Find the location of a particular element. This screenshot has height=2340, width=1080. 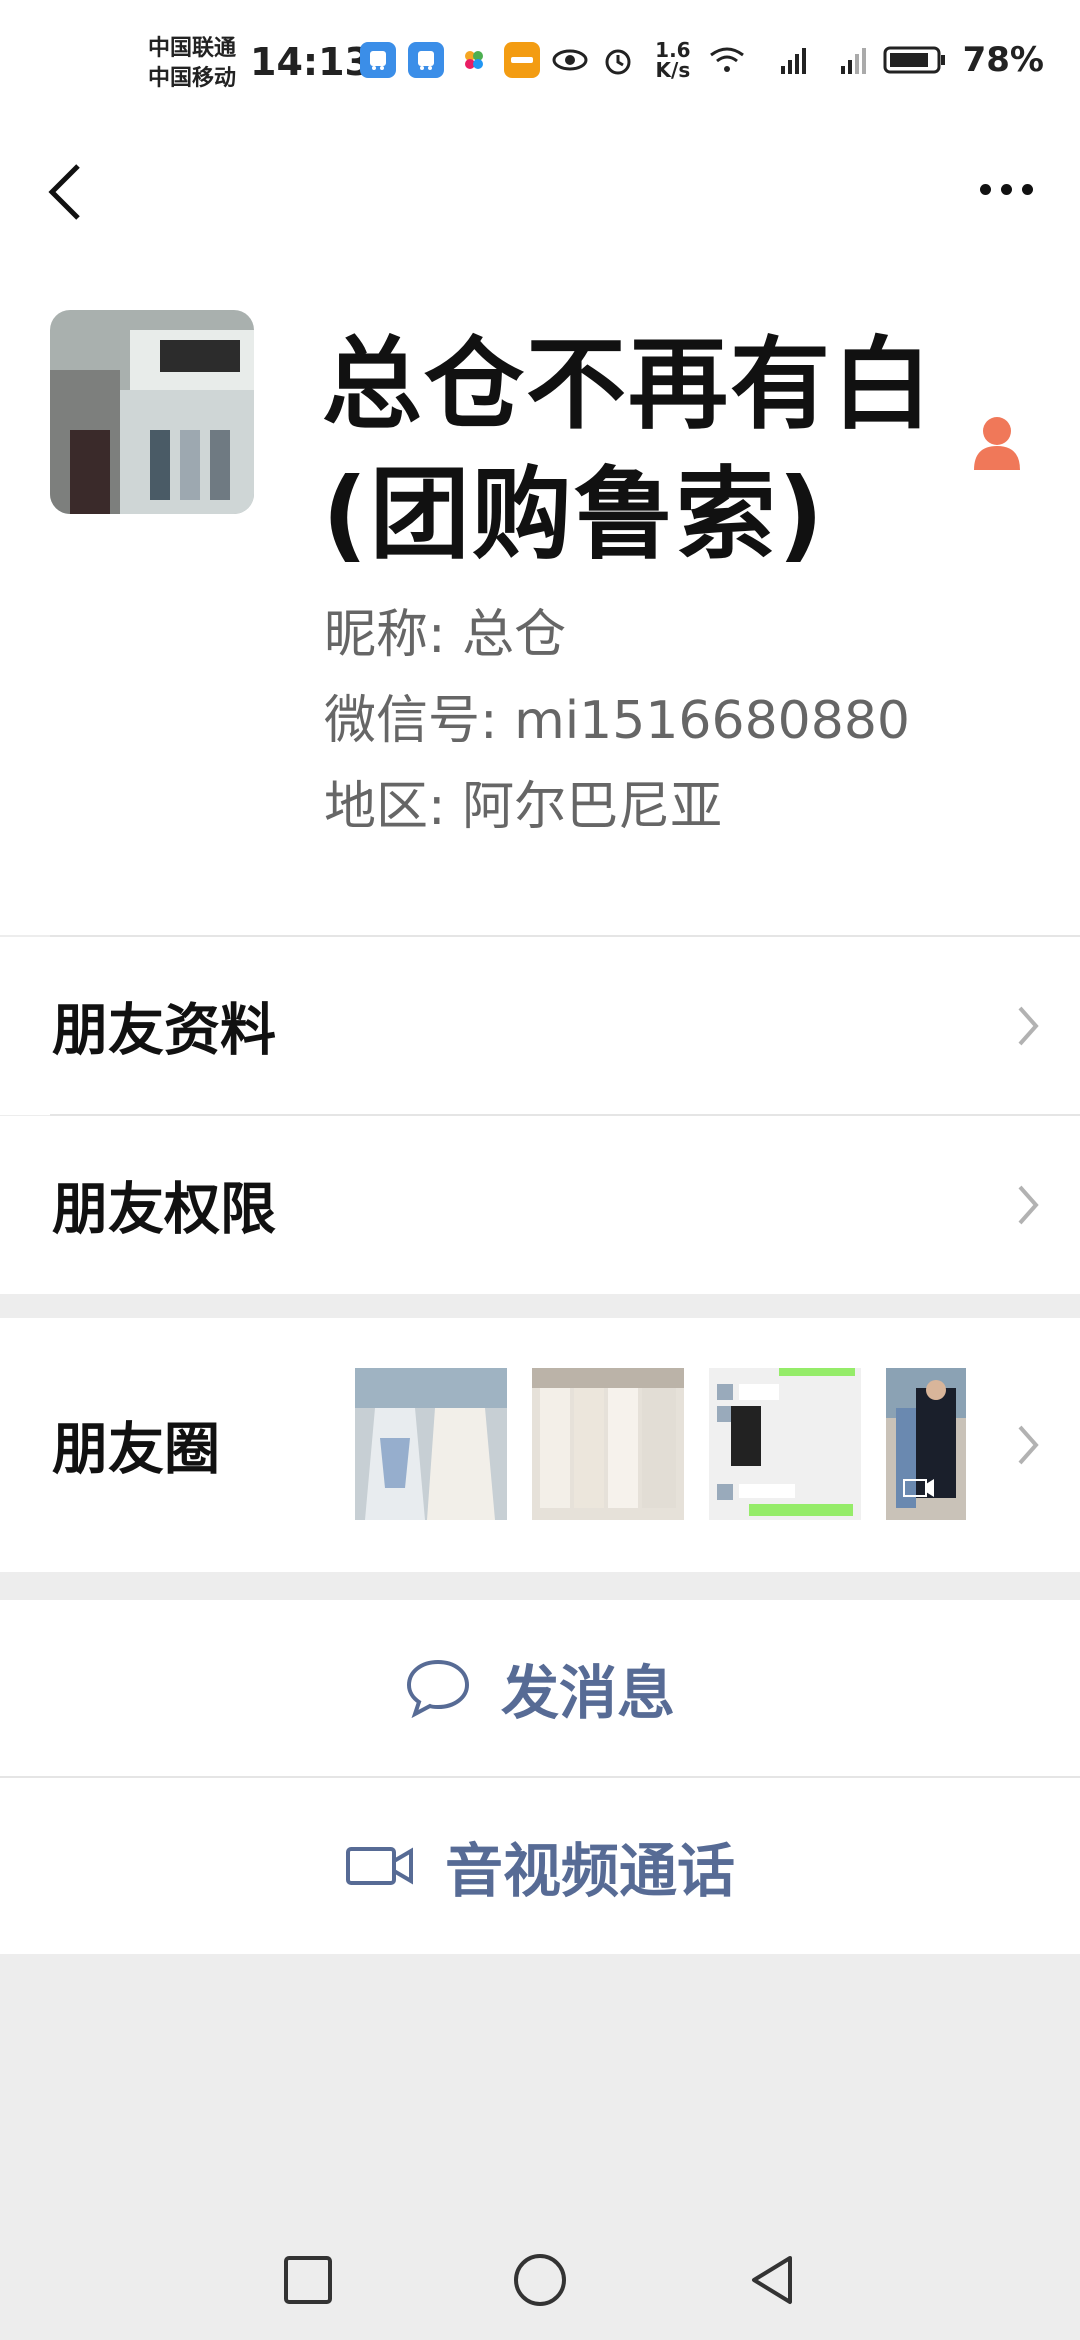

battery-icon is located at coordinates (914, 60).